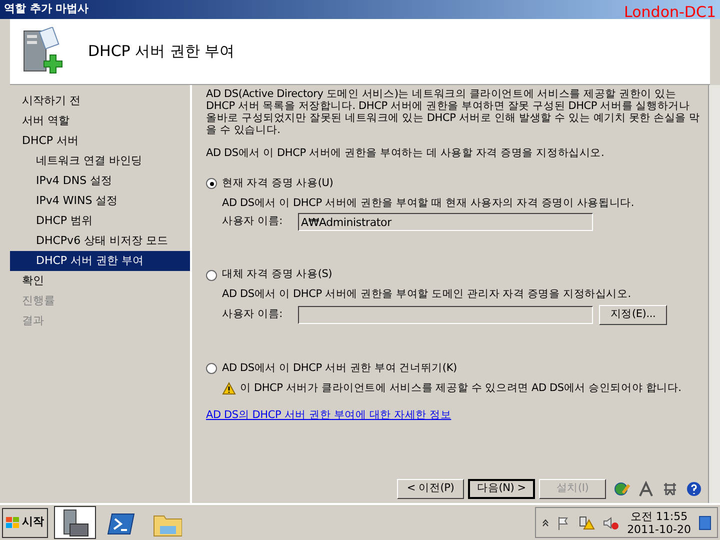 The height and width of the screenshot is (540, 720). Describe the element at coordinates (100, 181) in the screenshot. I see `sidebar-item: IPv4 DNS 설정` at that location.